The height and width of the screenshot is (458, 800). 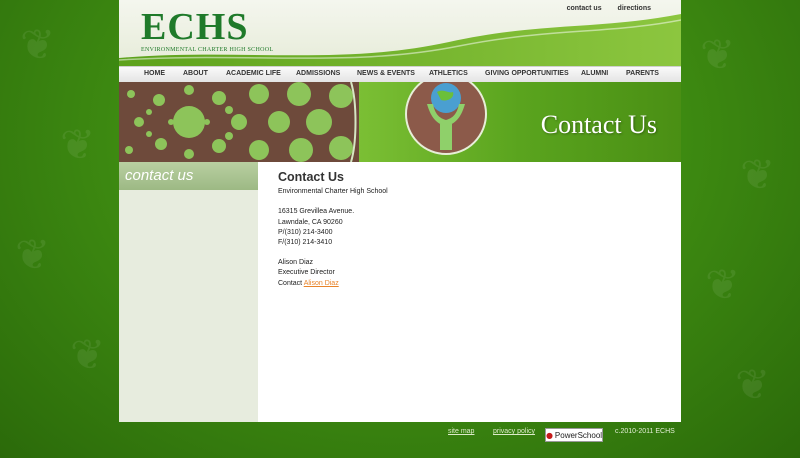 What do you see at coordinates (594, 73) in the screenshot?
I see `nav-item-alumni: ALUMNI` at bounding box center [594, 73].